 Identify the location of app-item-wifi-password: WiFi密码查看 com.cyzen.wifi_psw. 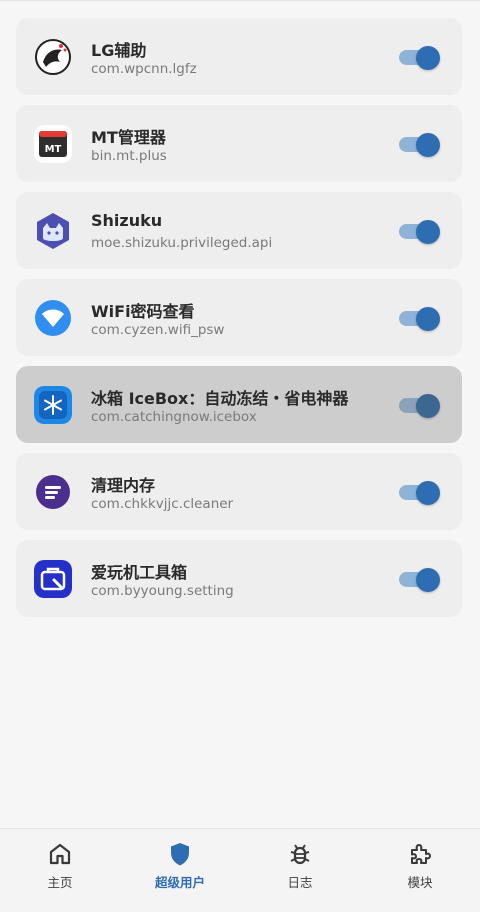
(239, 317).